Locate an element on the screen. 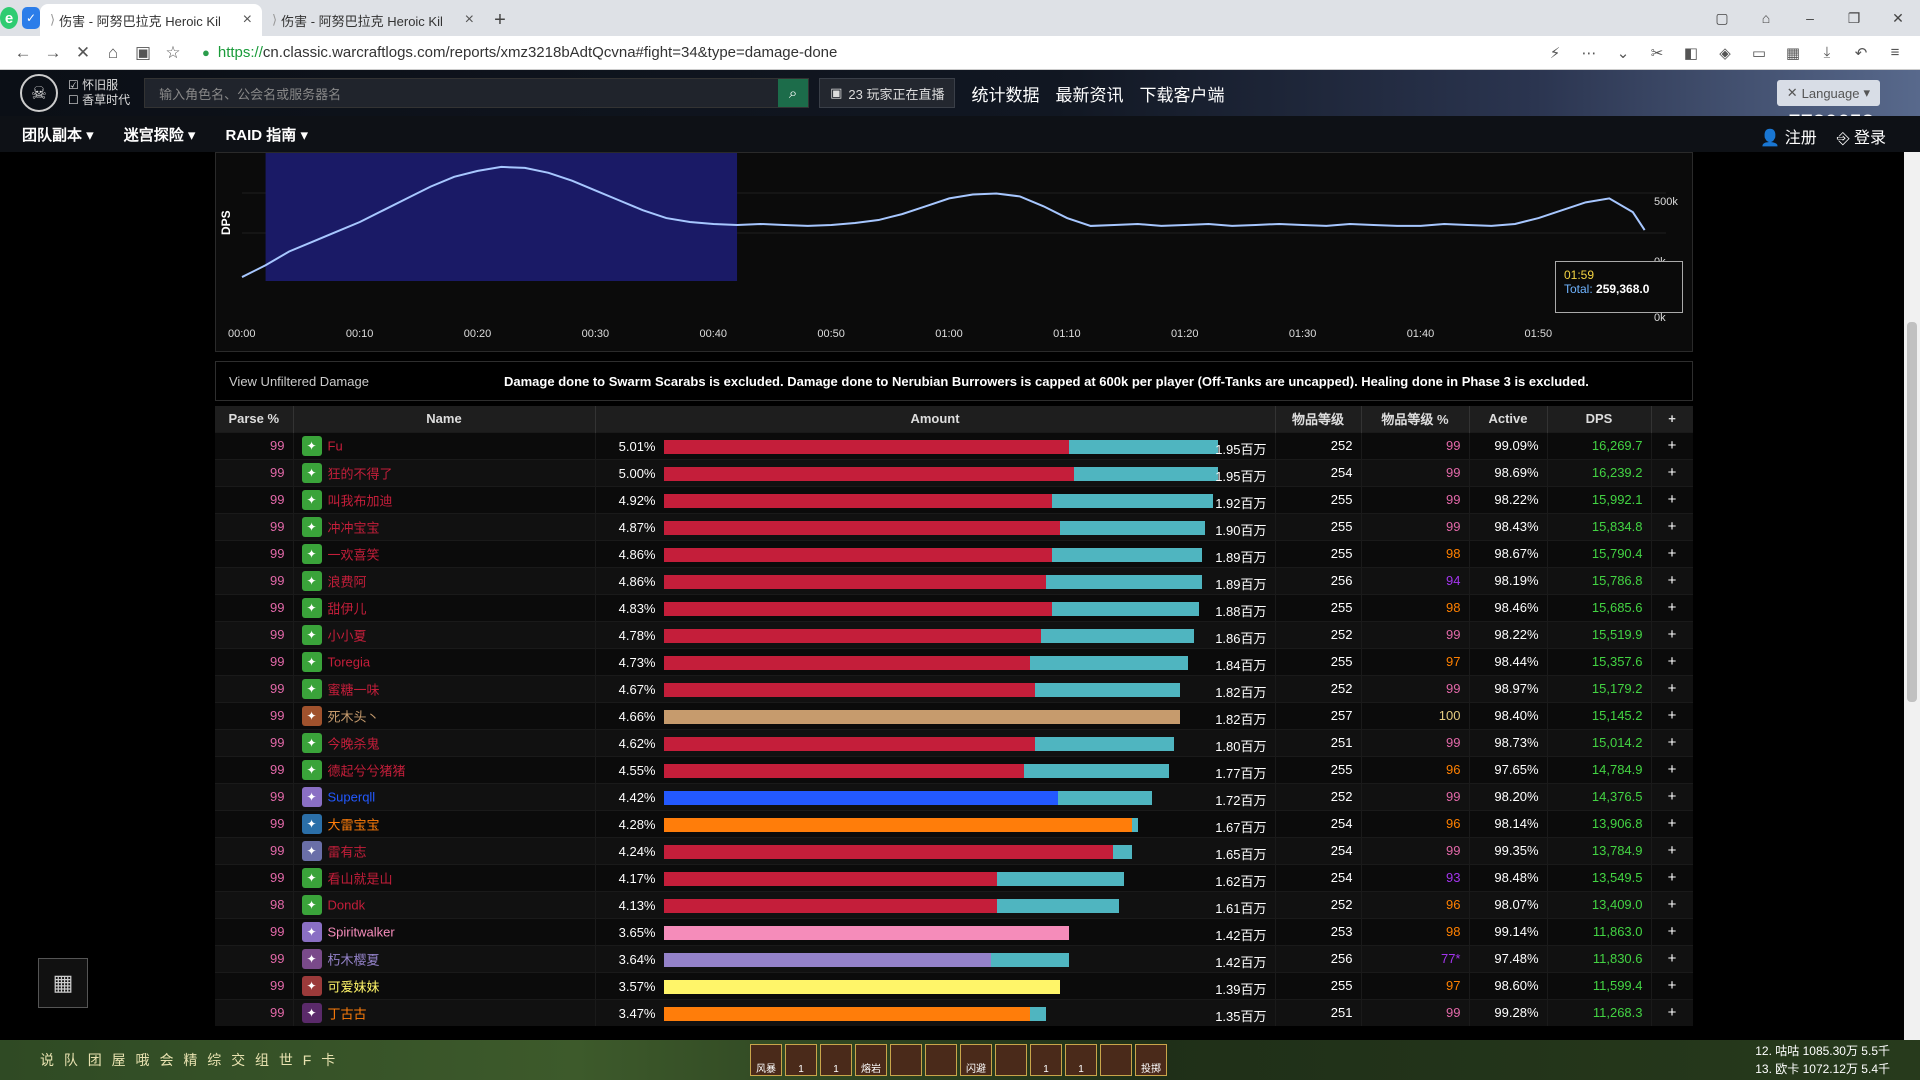  name-cell: ✦ 今晚杀鬼 is located at coordinates (444, 742).